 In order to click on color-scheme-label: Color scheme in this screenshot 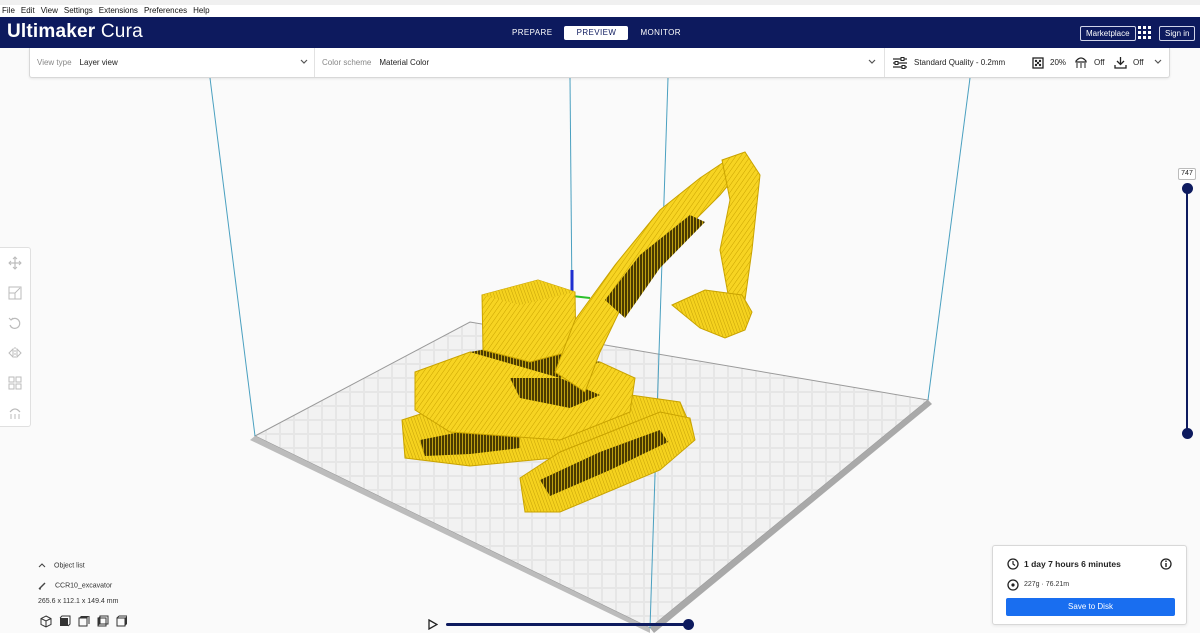, I will do `click(347, 62)`.